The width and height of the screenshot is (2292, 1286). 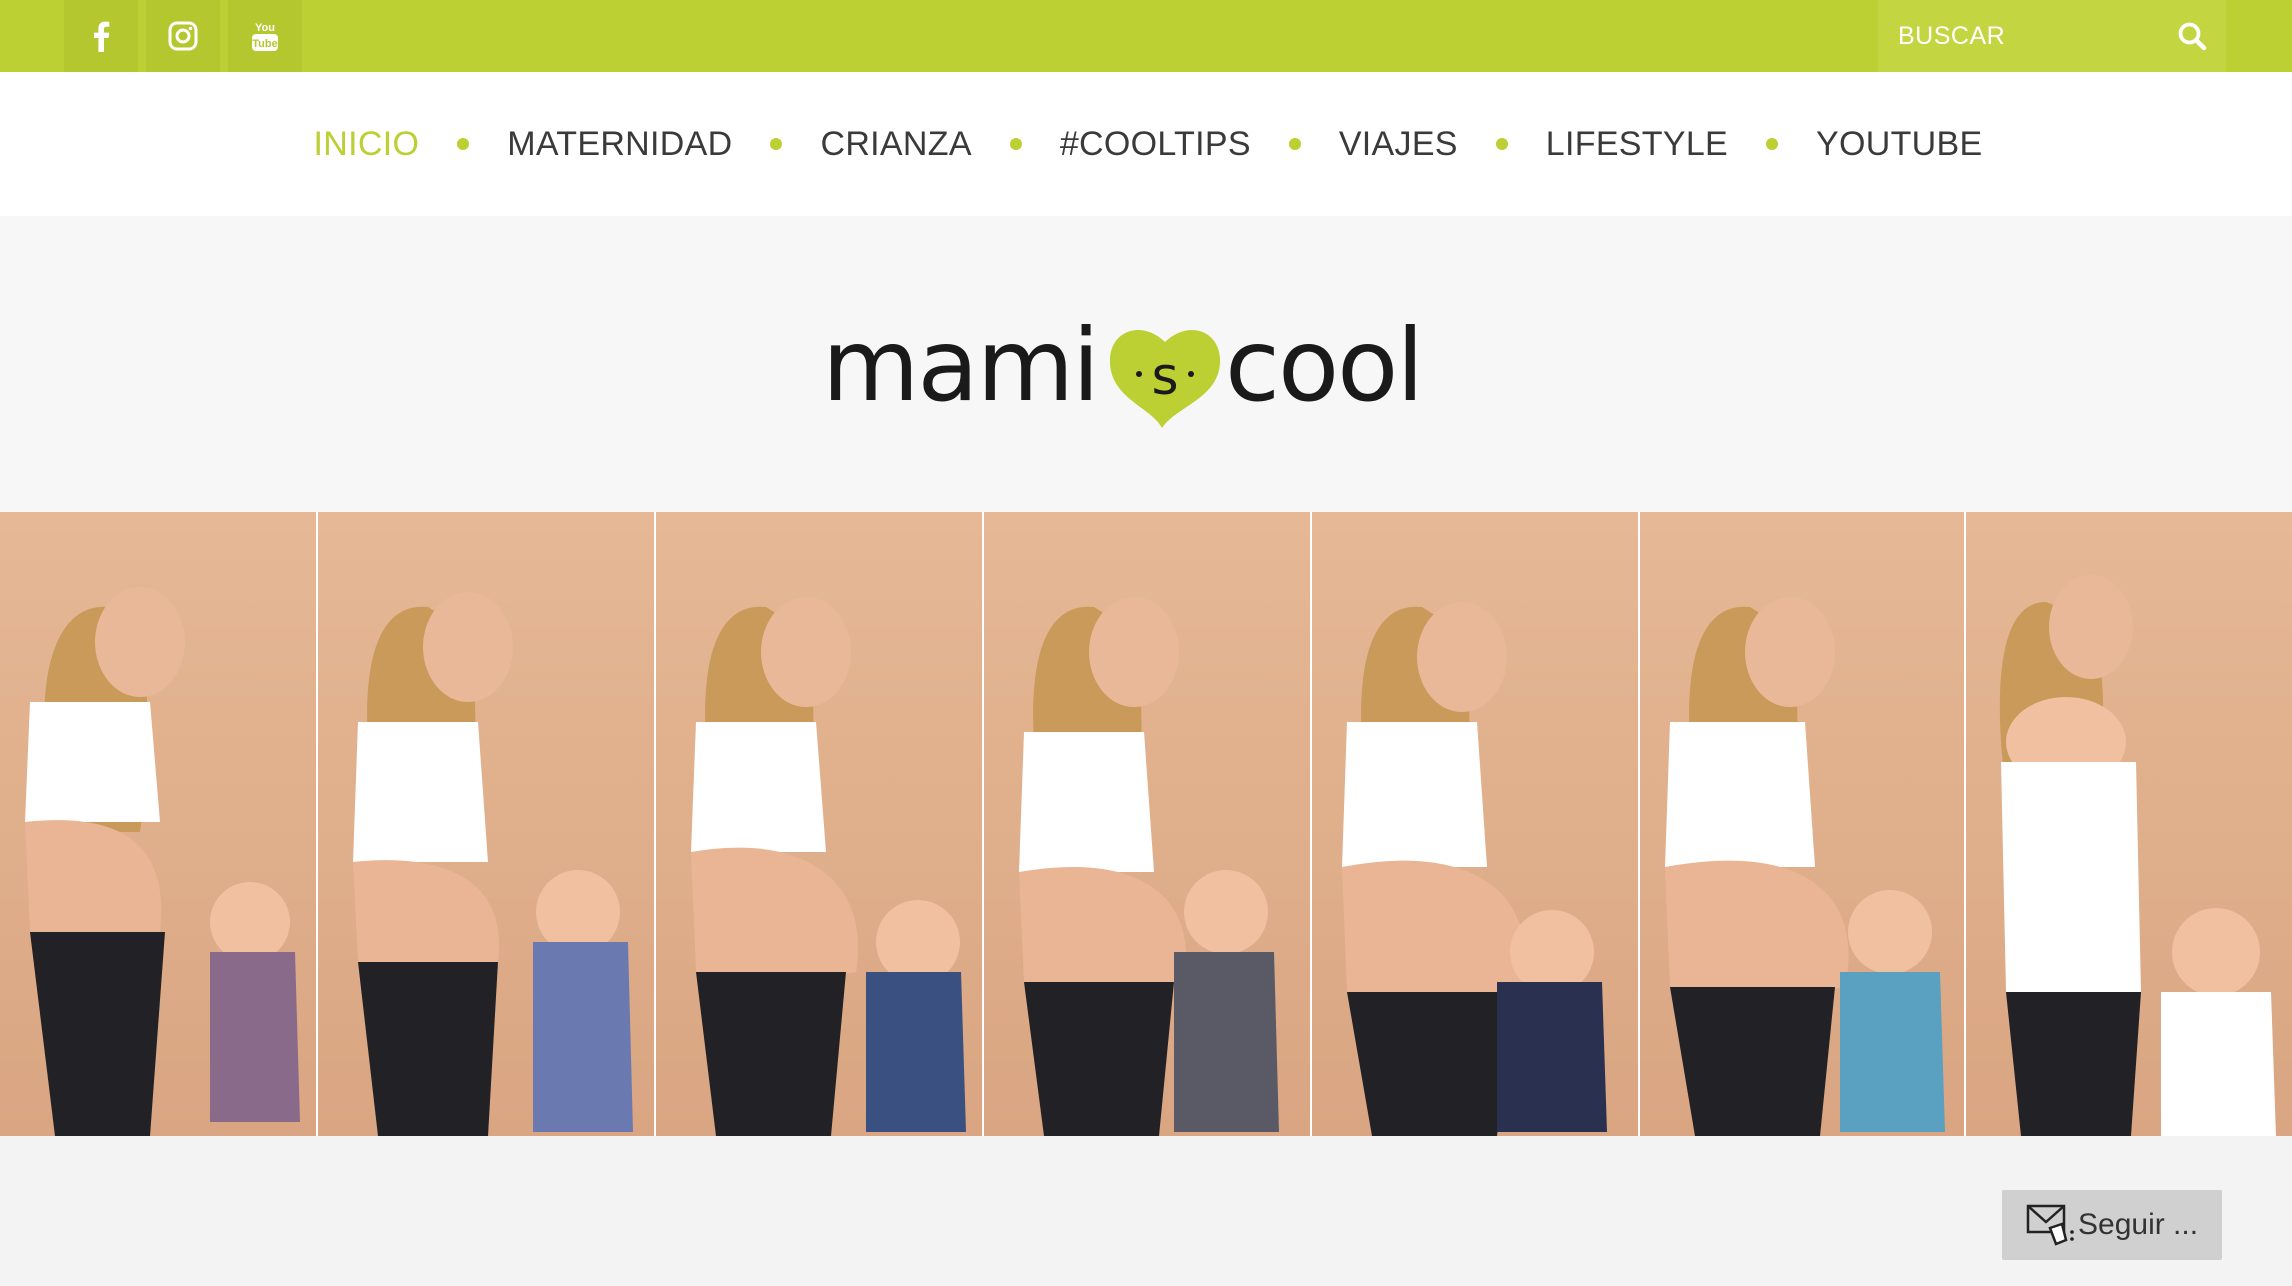 I want to click on svg-text: cool, so click(x=1323, y=365).